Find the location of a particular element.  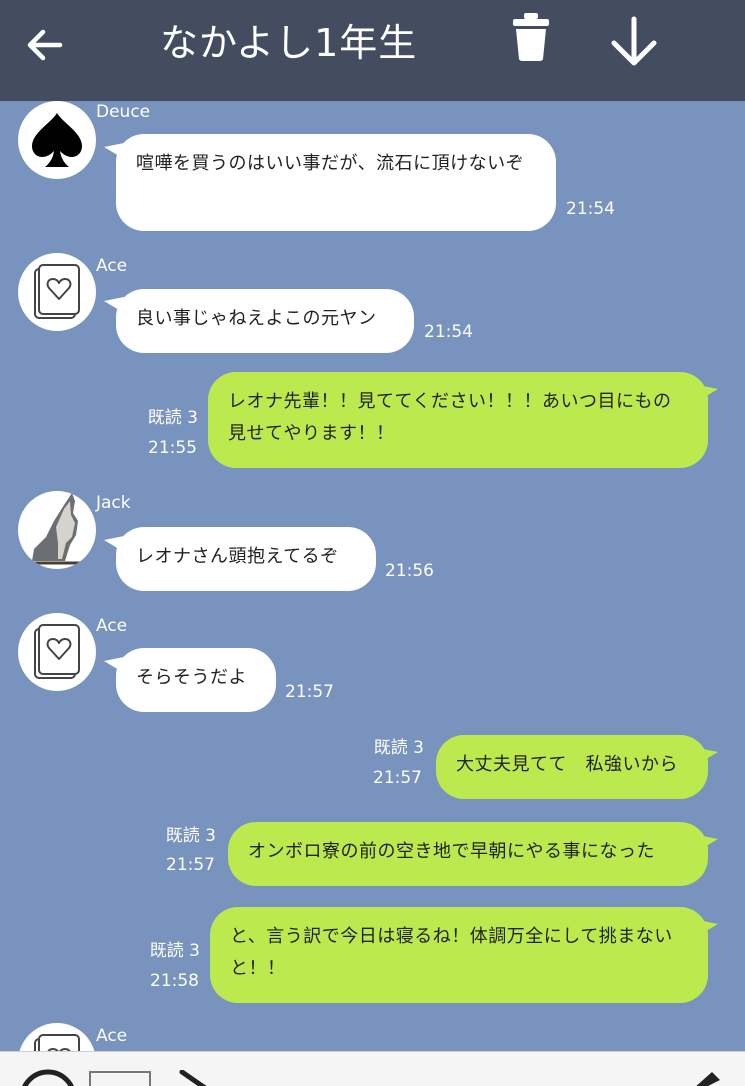

message-bubble: そらそうだよ is located at coordinates (196, 680).